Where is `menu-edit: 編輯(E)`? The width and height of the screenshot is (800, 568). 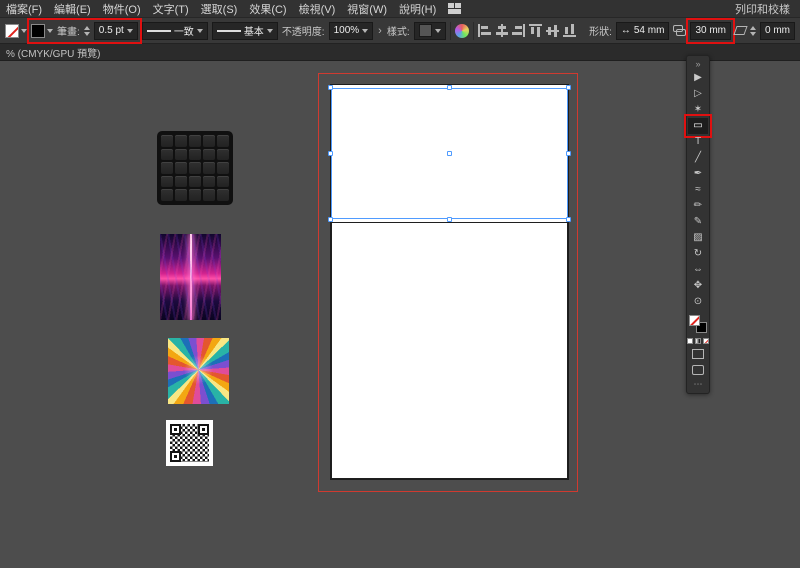 menu-edit: 編輯(E) is located at coordinates (72, 8).